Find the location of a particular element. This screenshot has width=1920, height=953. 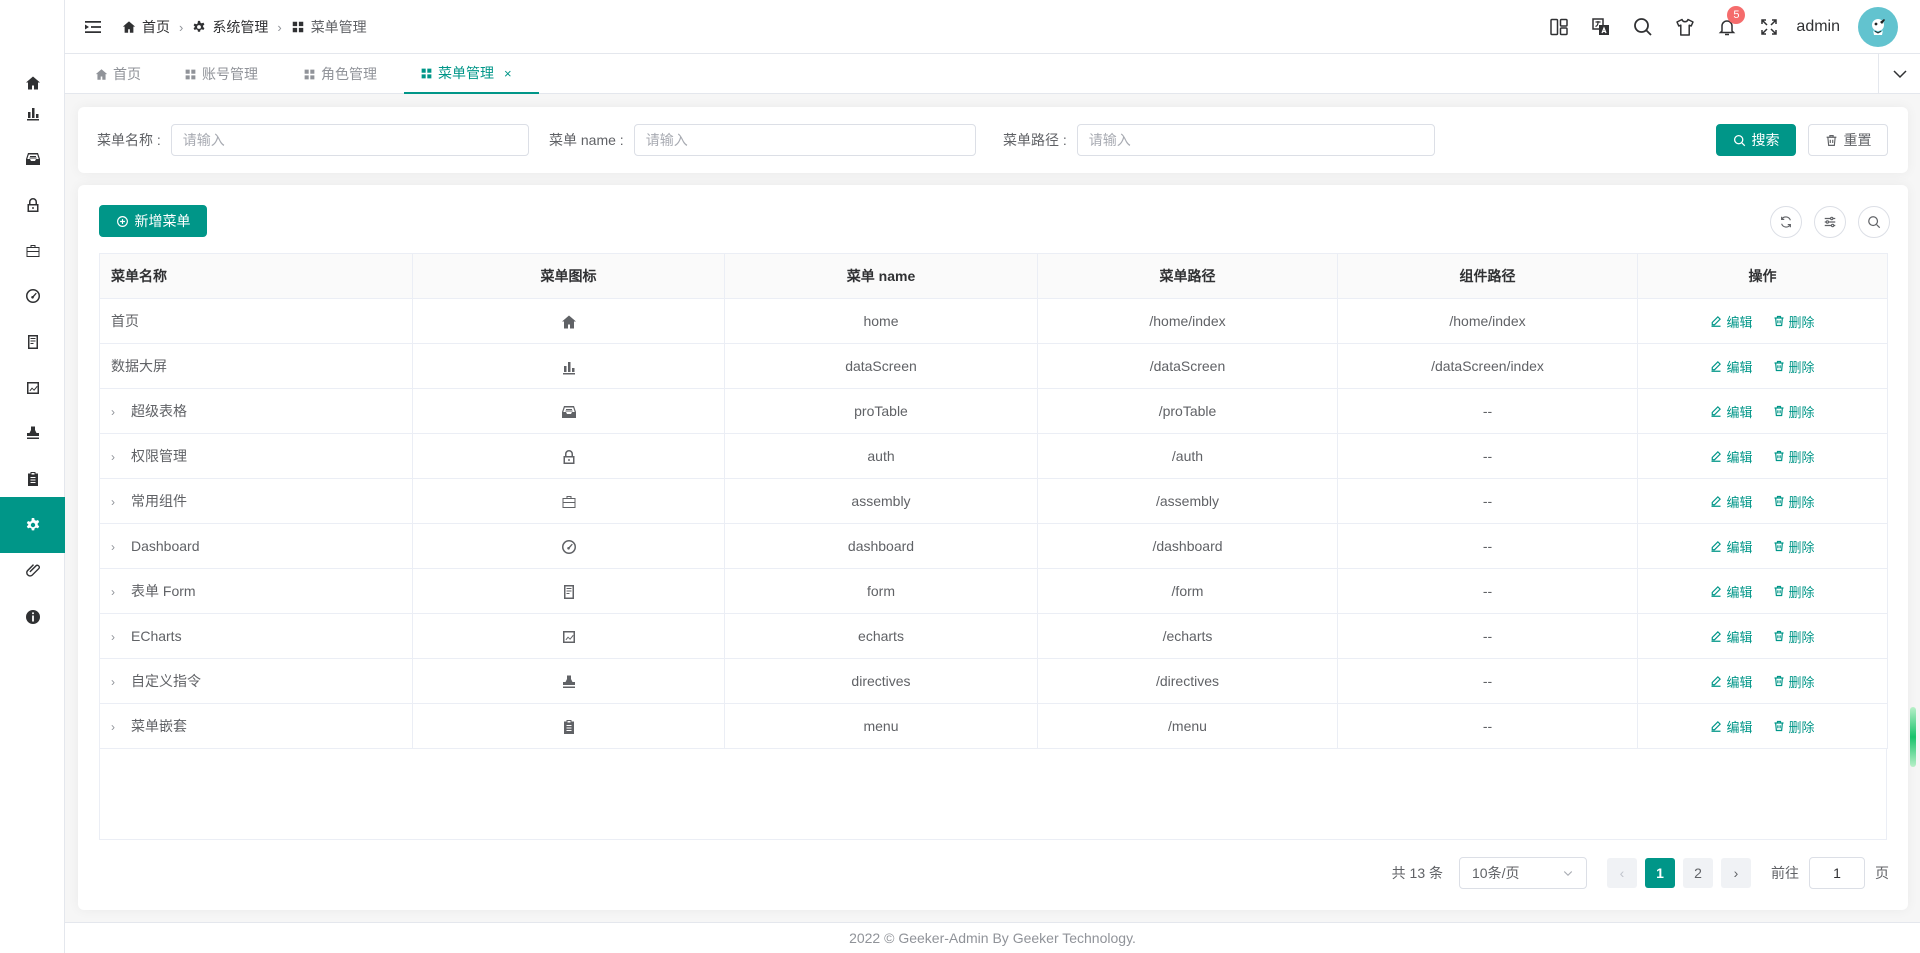

tab-account: 账号管理 is located at coordinates (221, 74).